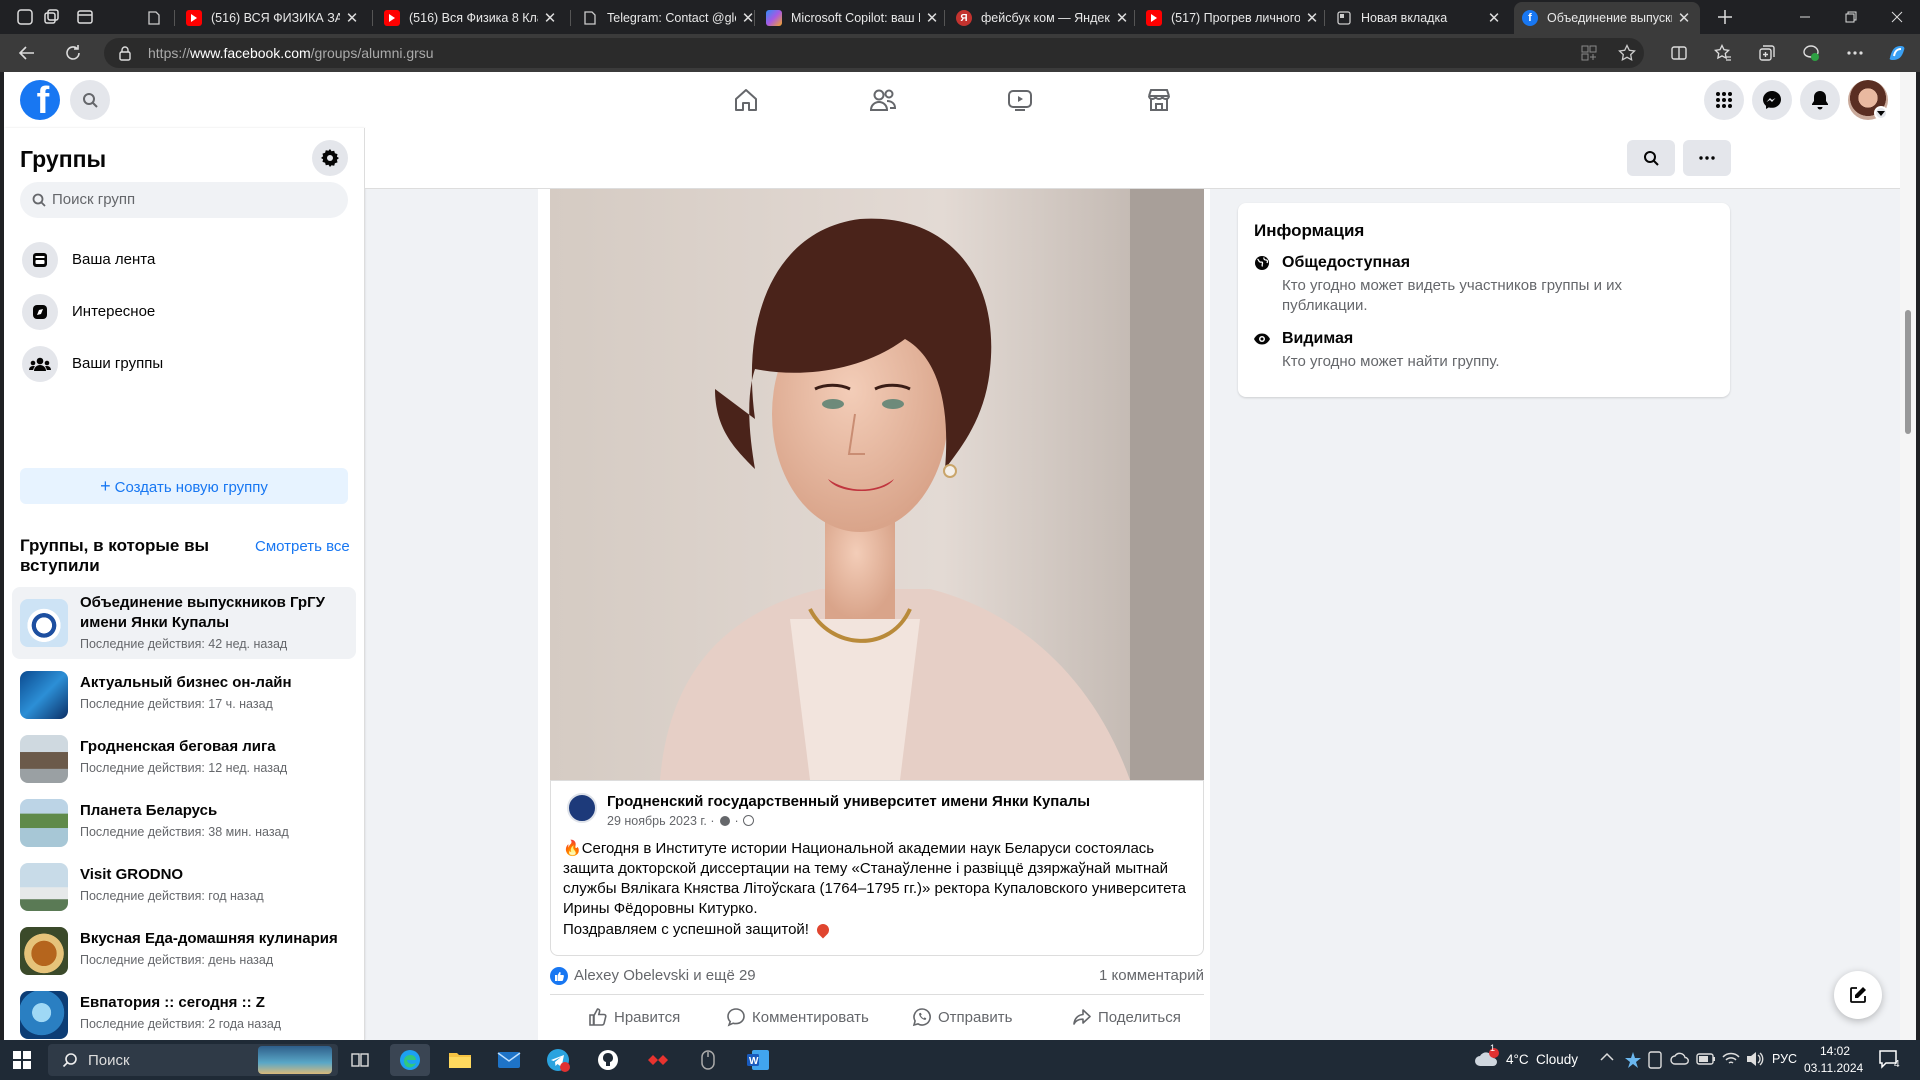 This screenshot has width=1920, height=1080. What do you see at coordinates (797, 1017) in the screenshot?
I see `comment-button: Комментировать` at bounding box center [797, 1017].